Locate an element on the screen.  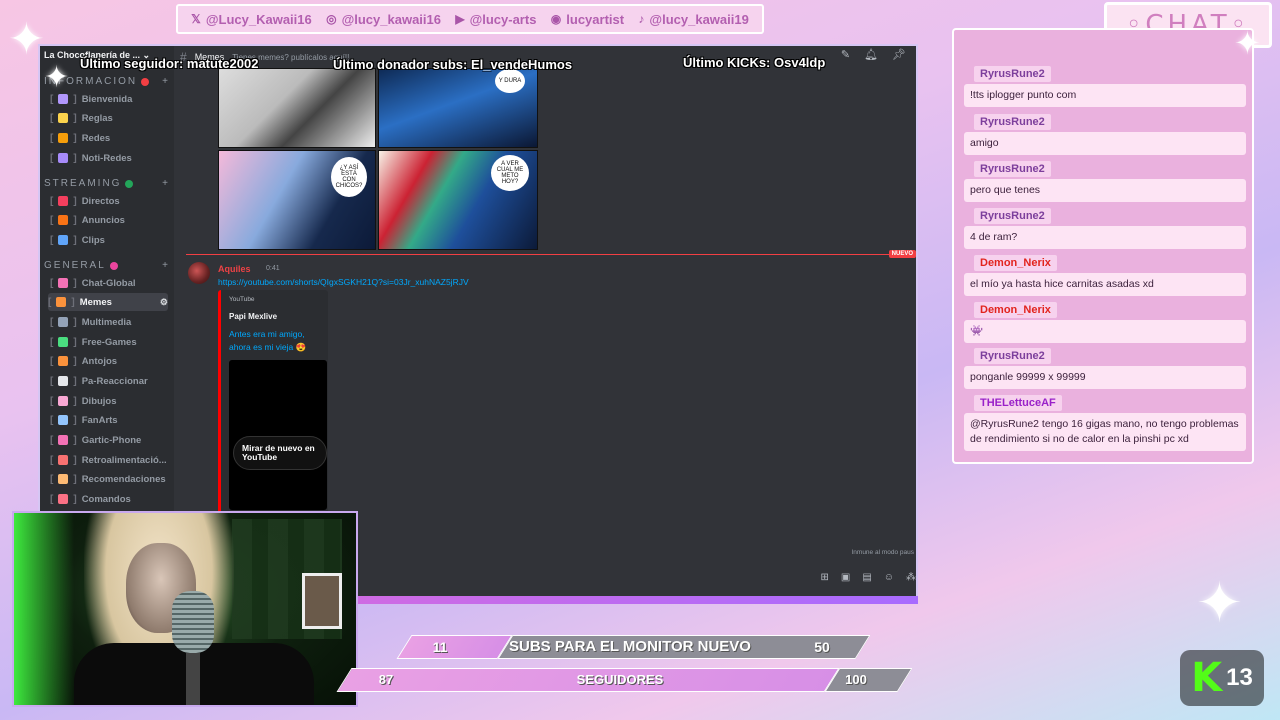
social-youtube: ▶ @lucy-arts is located at coordinates (495, 19).